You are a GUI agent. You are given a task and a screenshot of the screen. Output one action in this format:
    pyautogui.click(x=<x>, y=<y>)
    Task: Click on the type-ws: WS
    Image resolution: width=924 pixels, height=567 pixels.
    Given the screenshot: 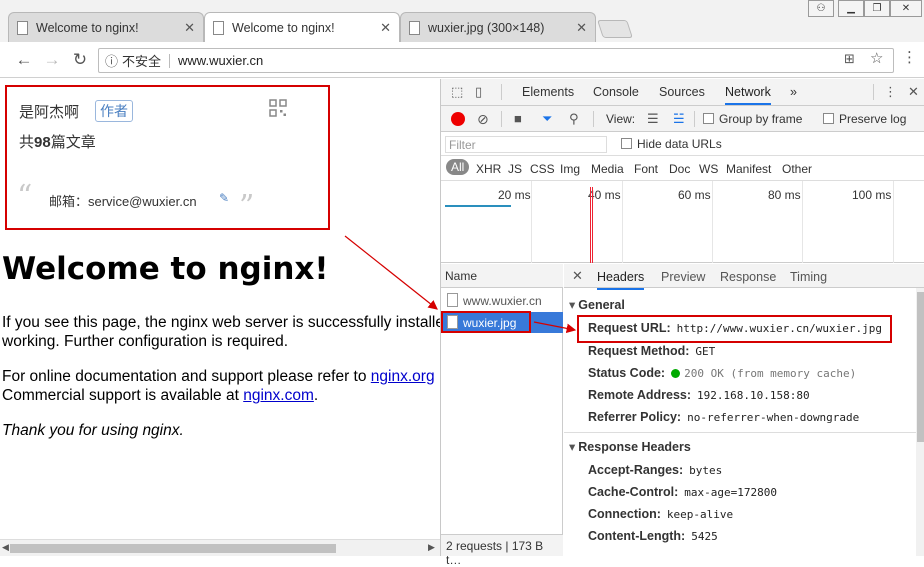 What is the action you would take?
    pyautogui.click(x=708, y=169)
    